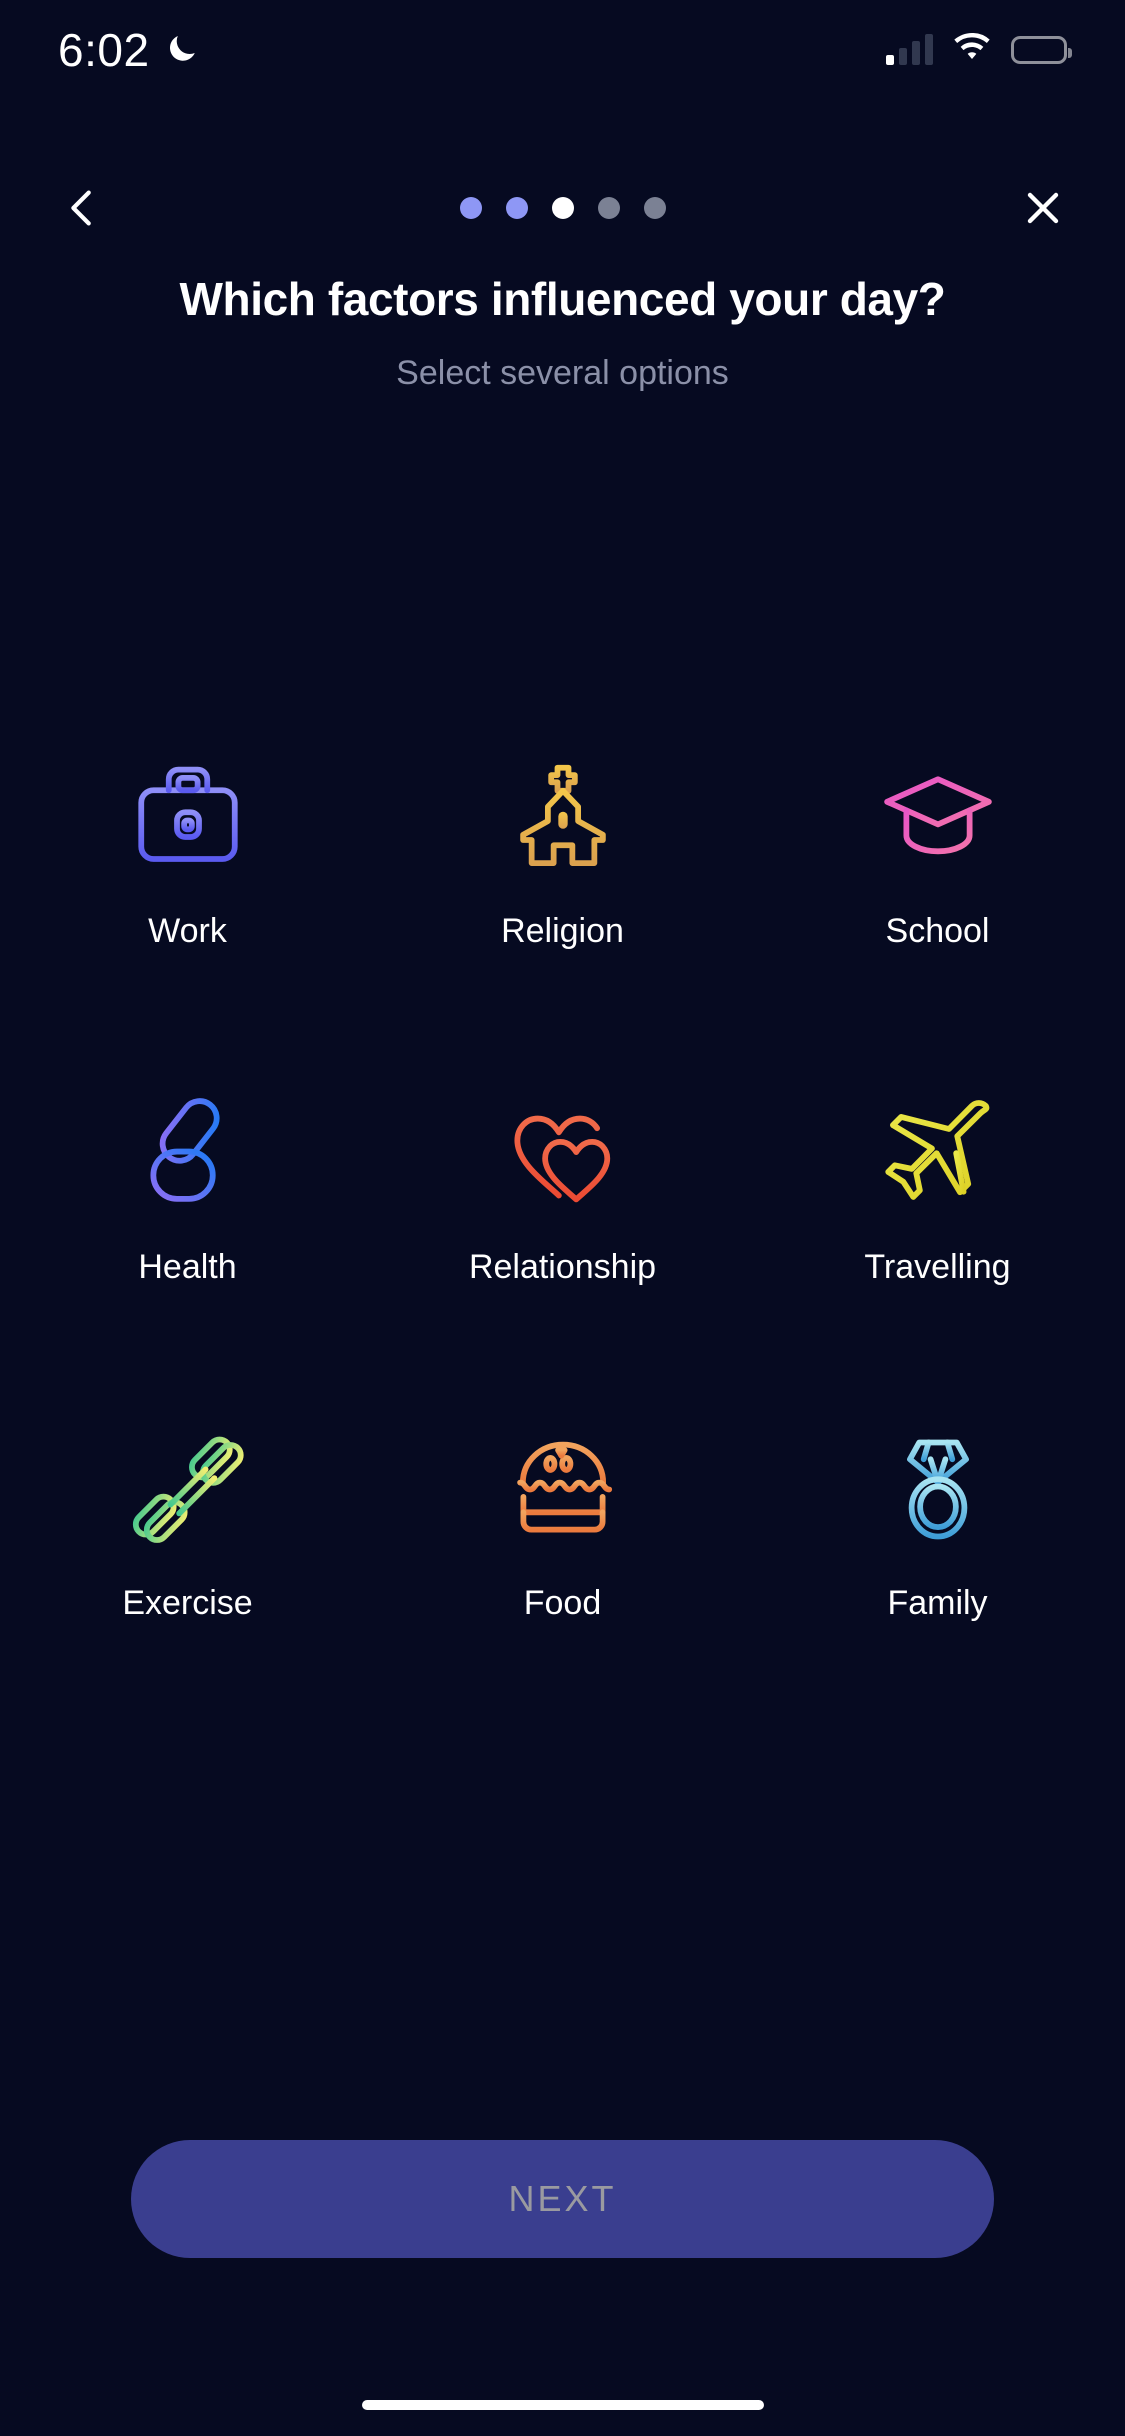 The height and width of the screenshot is (2436, 1125). What do you see at coordinates (938, 1151) in the screenshot?
I see `airplane-icon` at bounding box center [938, 1151].